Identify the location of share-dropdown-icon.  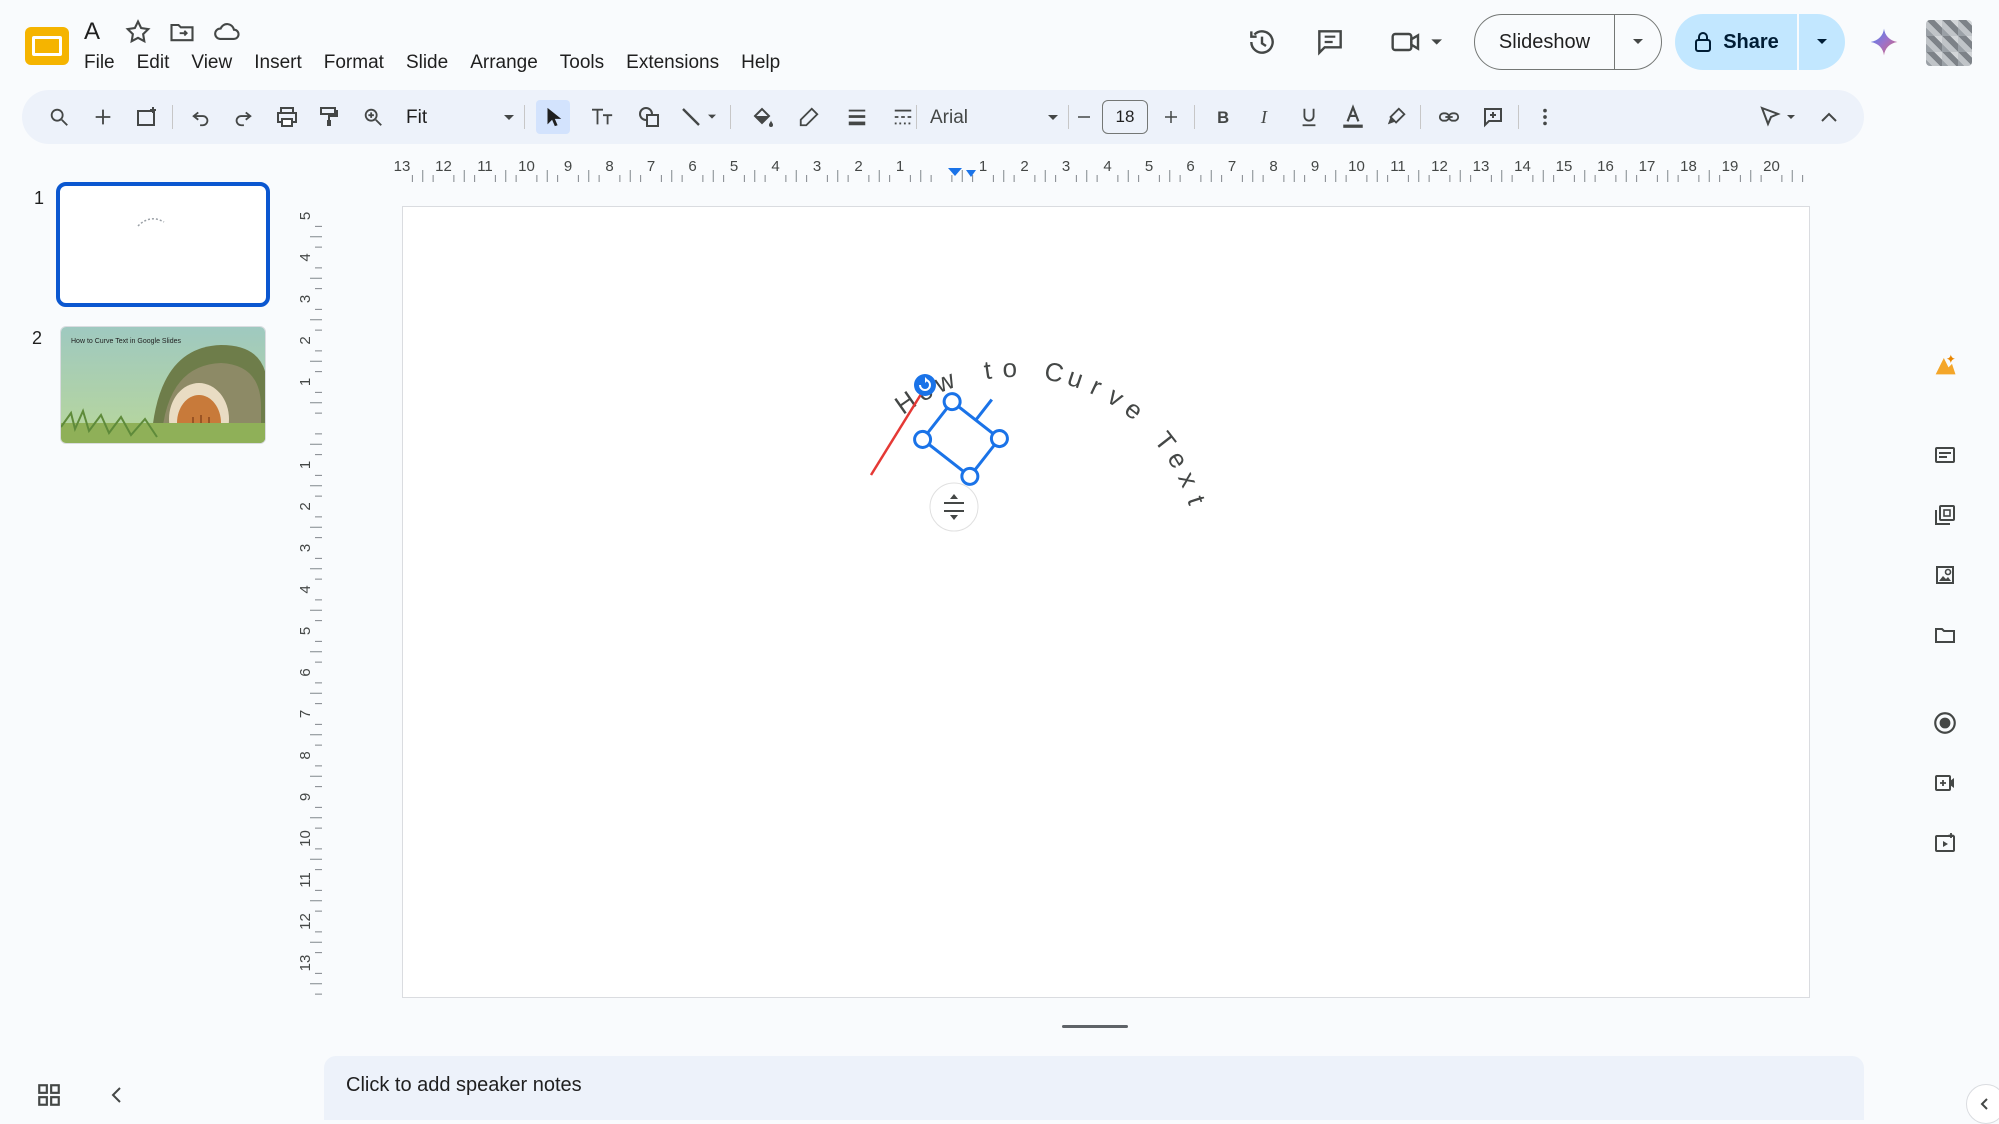
(1822, 42).